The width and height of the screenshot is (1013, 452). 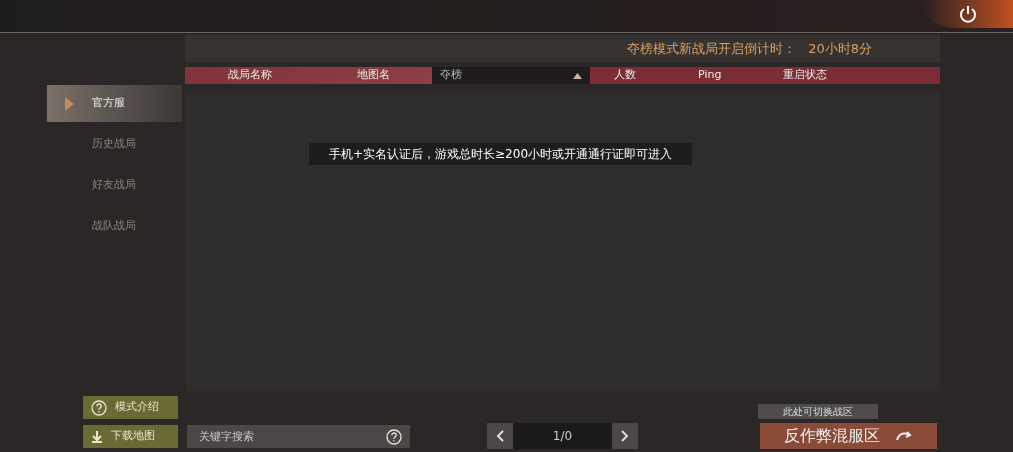 I want to click on switch-arrow-icon, so click(x=904, y=436).